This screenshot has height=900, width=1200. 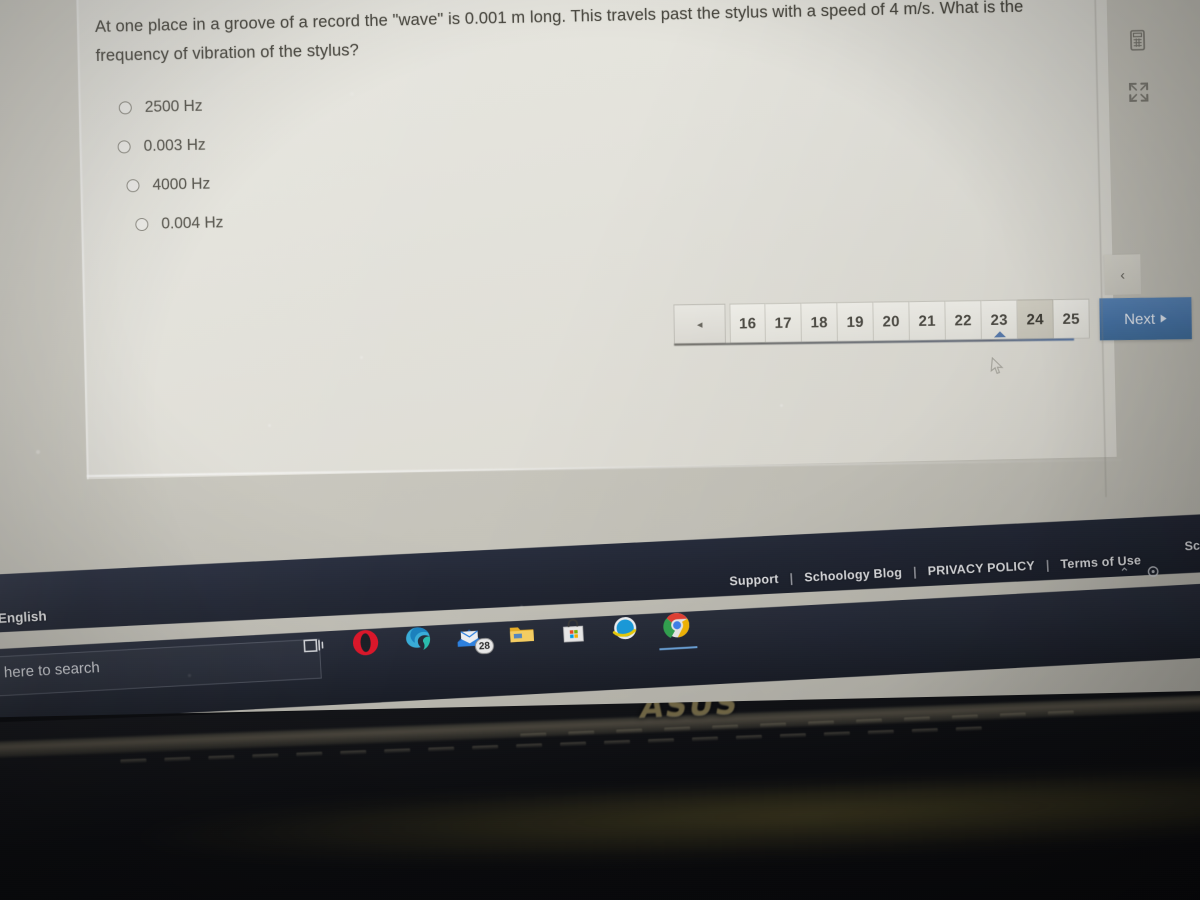 I want to click on chevron-right-icon, so click(x=1164, y=318).